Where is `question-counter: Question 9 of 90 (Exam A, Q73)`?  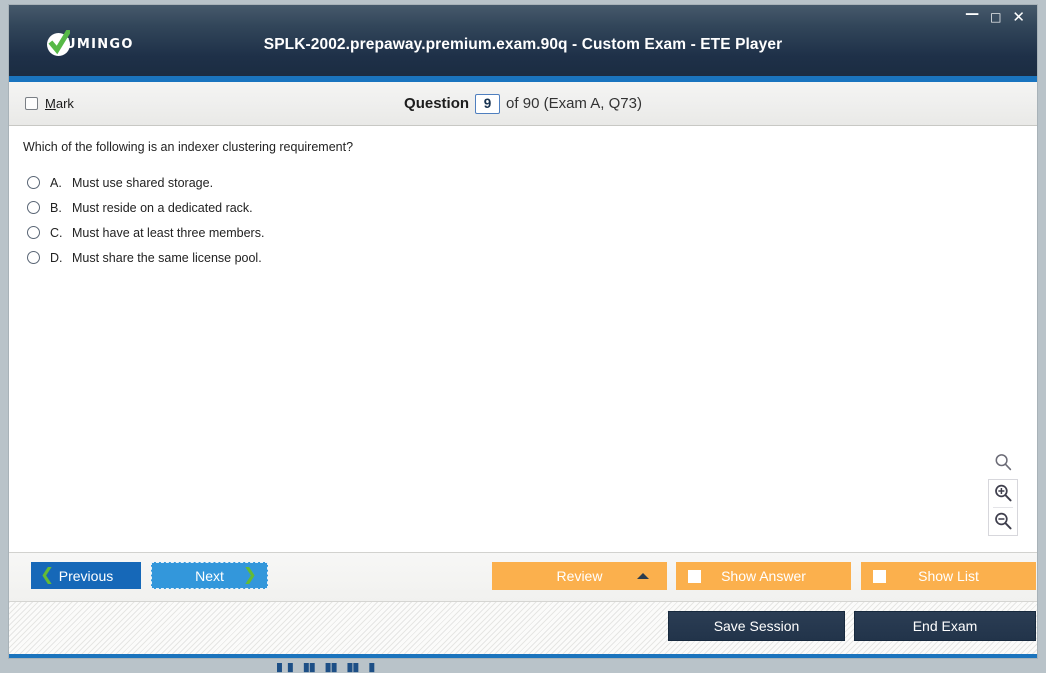
question-counter: Question 9 of 90 (Exam A, Q73) is located at coordinates (523, 103).